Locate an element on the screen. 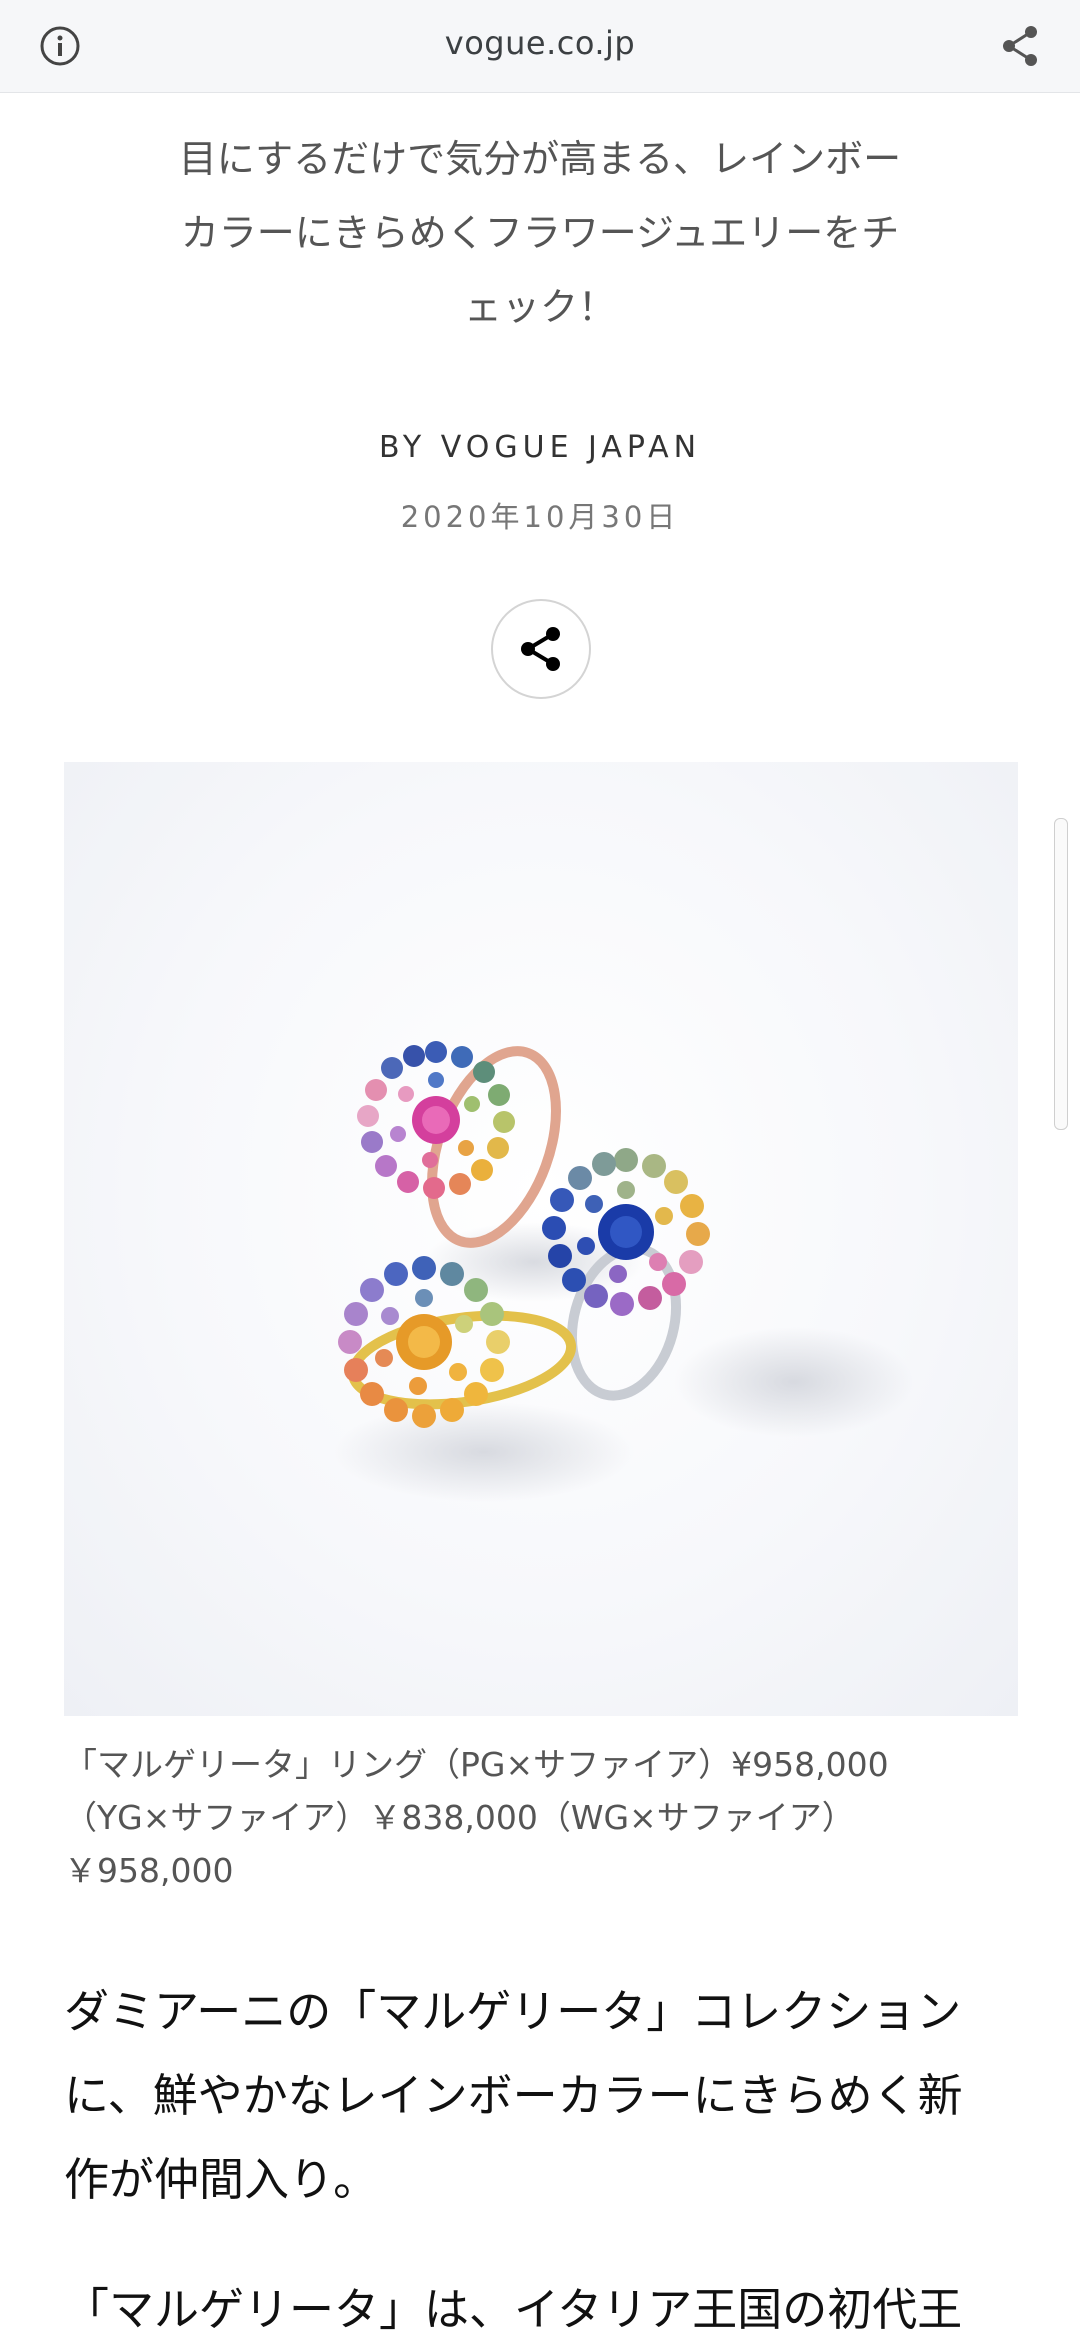 Image resolution: width=1080 pixels, height=2352 pixels. author-byline: BY VOGUE JAPAN is located at coordinates (540, 447).